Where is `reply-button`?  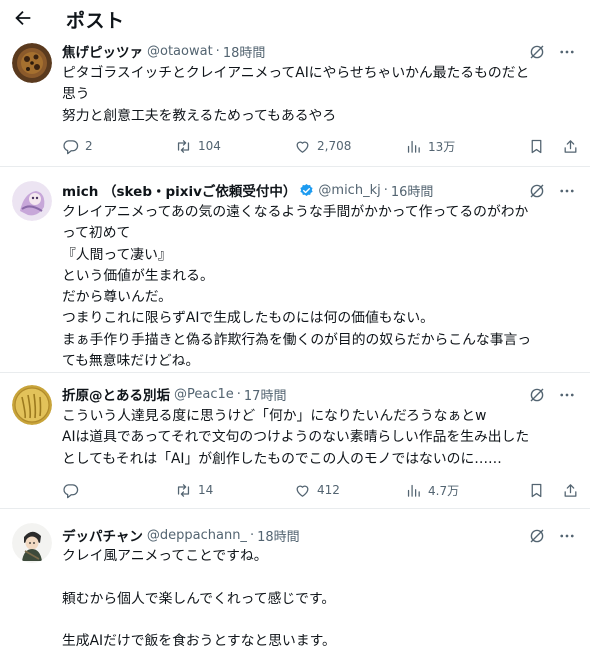 reply-button is located at coordinates (73, 490).